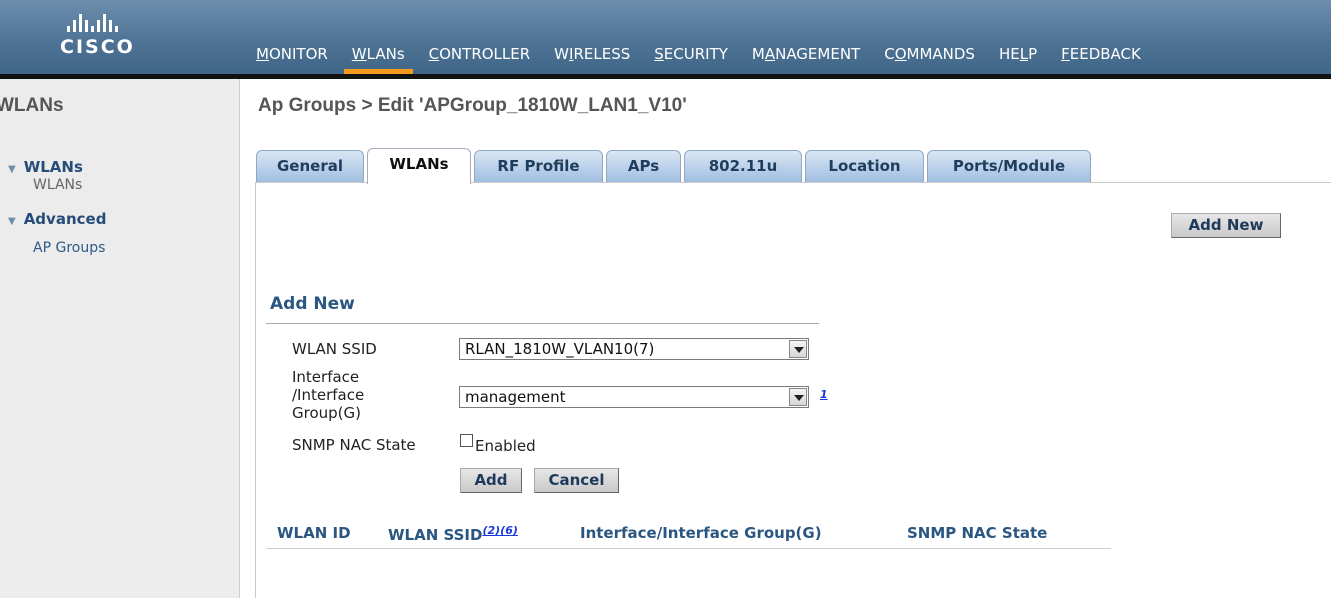 The width and height of the screenshot is (1331, 598). What do you see at coordinates (602, 54) in the screenshot?
I see `nav-label-rest: RELESS` at bounding box center [602, 54].